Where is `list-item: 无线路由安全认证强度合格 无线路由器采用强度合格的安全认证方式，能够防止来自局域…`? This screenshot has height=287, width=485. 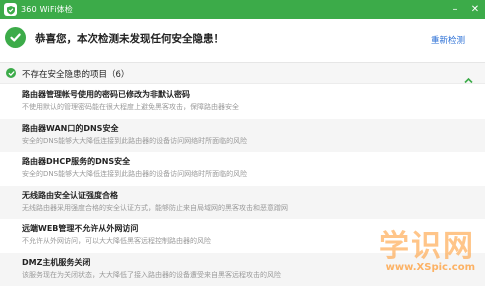
list-item: 无线路由安全认证强度合格 无线路由器采用强度合格的安全认证方式，能够防止来自局域… is located at coordinates (242, 202).